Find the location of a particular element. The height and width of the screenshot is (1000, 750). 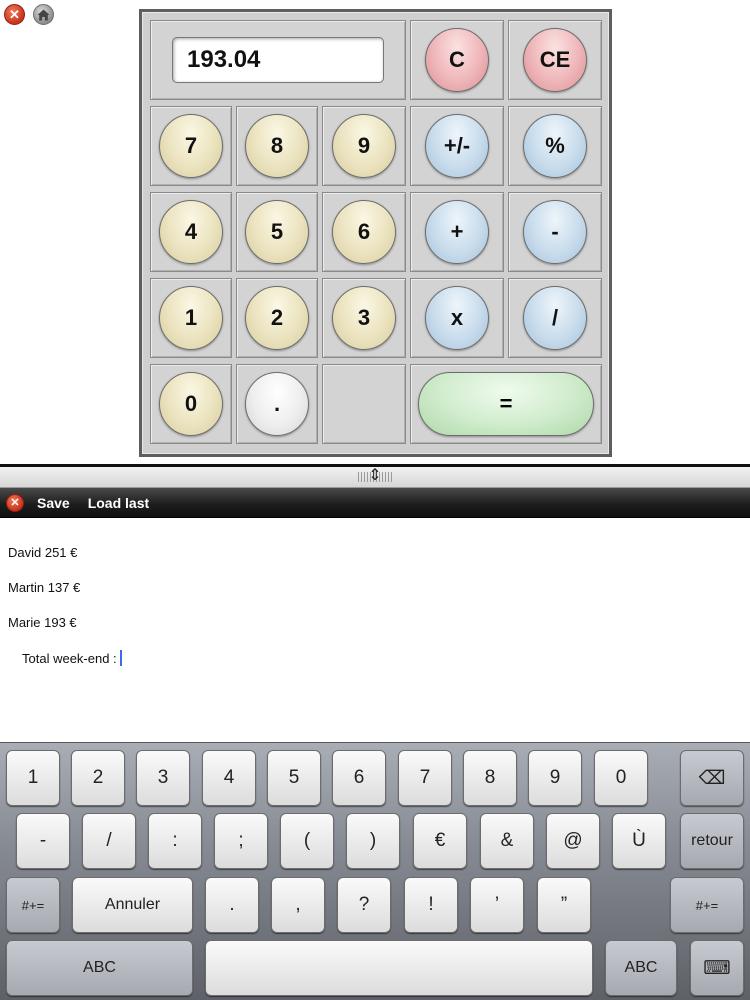

key-close-paren: ) is located at coordinates (373, 841).